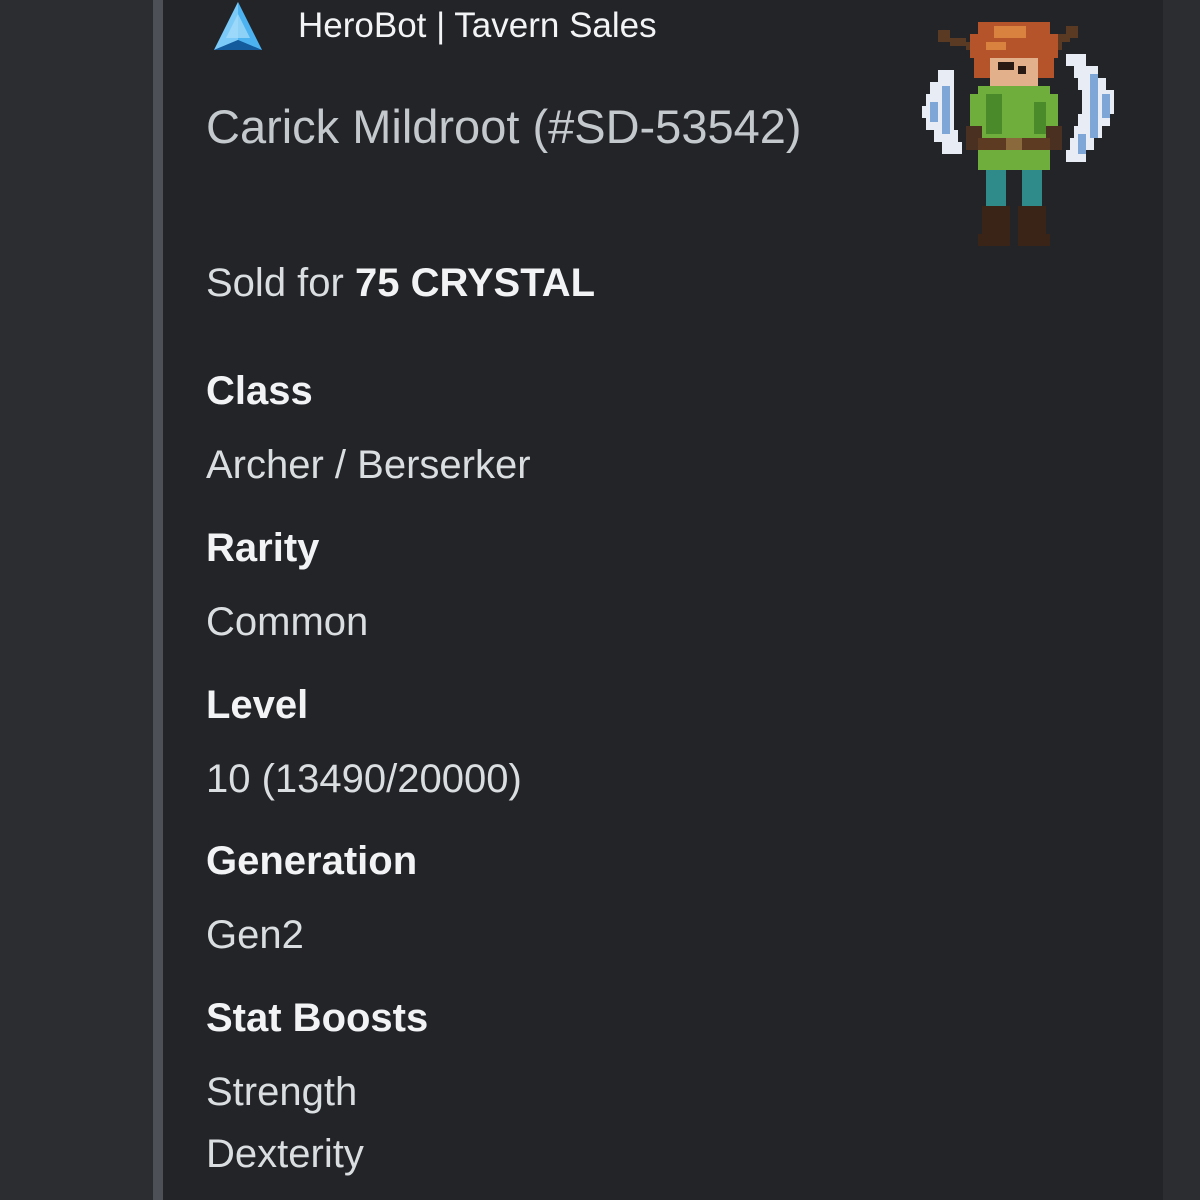 Image resolution: width=1200 pixels, height=1200 pixels. What do you see at coordinates (158, 600) in the screenshot?
I see `embed-accent-bar` at bounding box center [158, 600].